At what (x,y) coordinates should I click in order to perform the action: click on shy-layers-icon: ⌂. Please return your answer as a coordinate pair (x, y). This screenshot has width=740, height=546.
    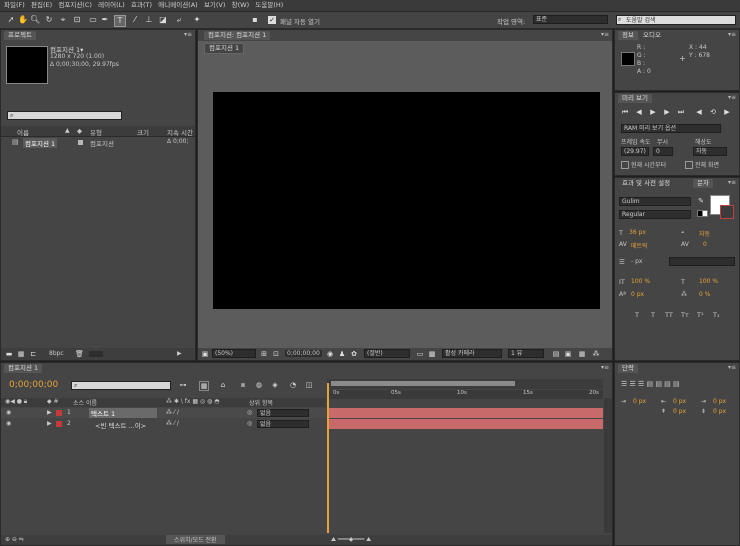
    Looking at the image, I should click on (223, 385).